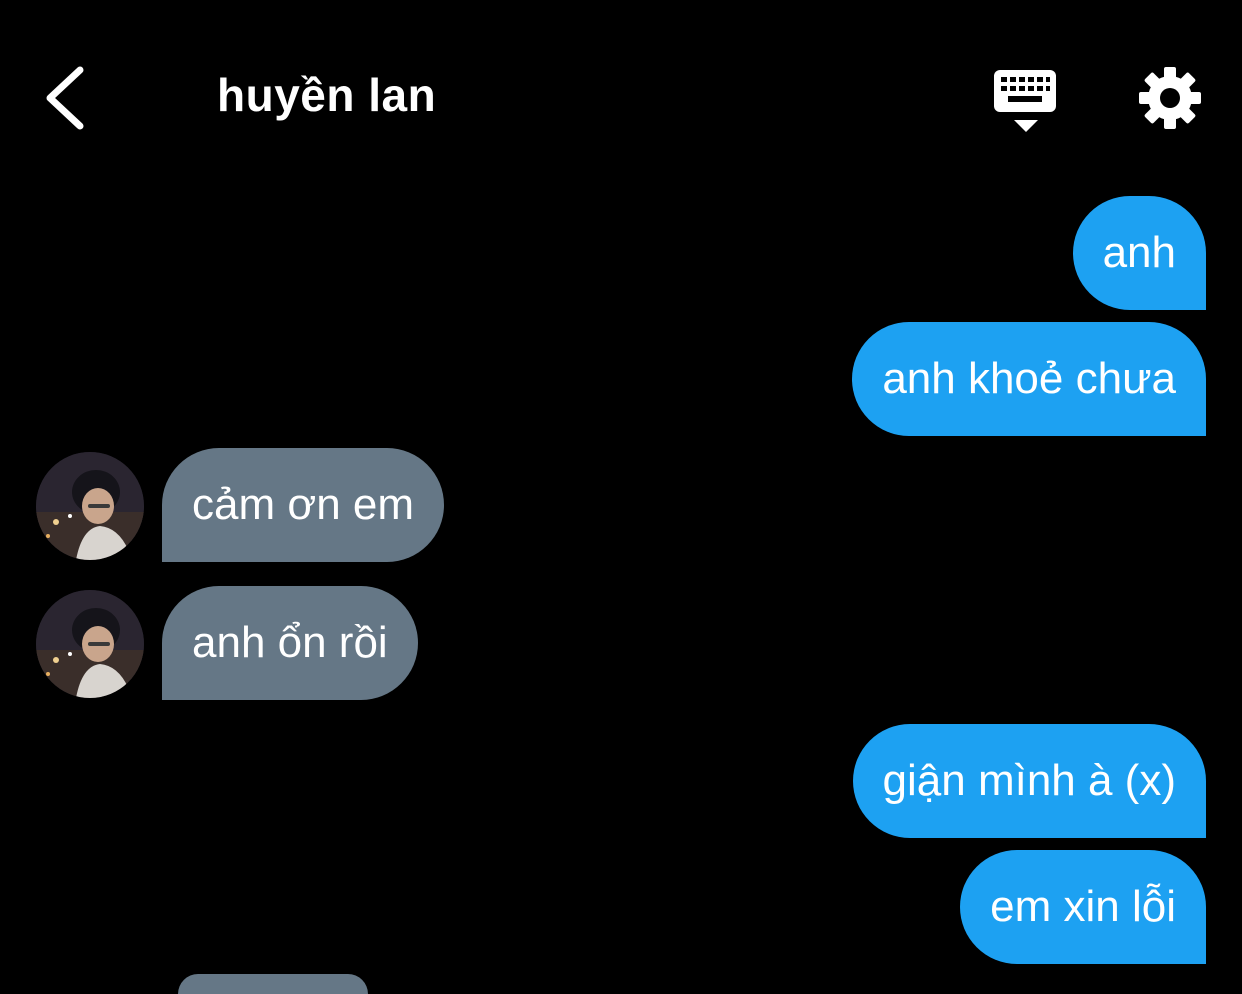 This screenshot has height=994, width=1242. I want to click on received-message-bubble: cảm ơn em, so click(303, 505).